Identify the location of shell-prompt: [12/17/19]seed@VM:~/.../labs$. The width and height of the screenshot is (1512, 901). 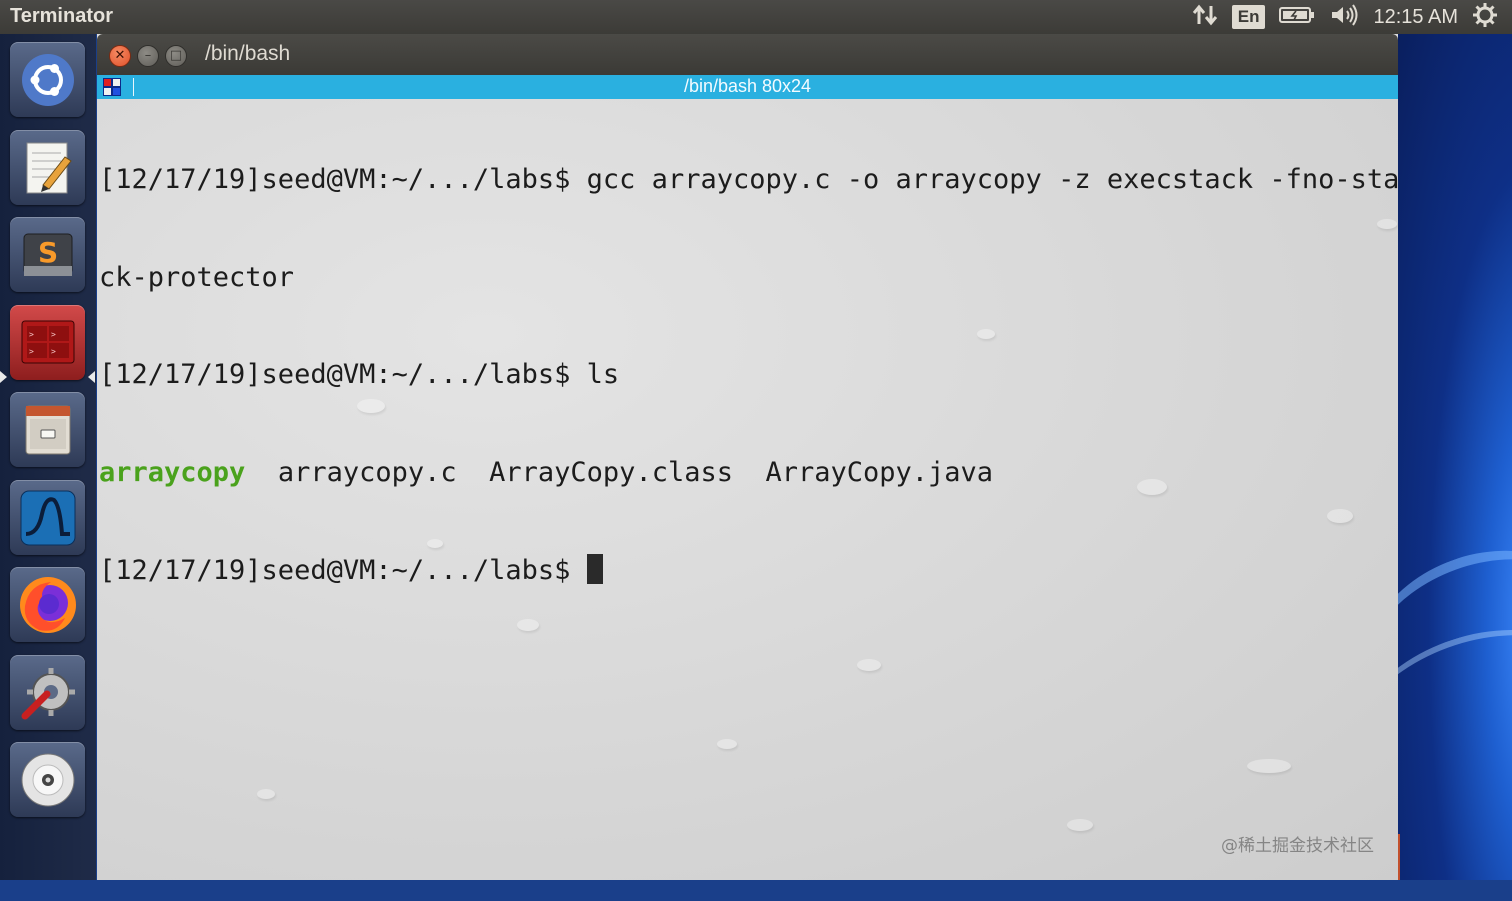
(343, 570).